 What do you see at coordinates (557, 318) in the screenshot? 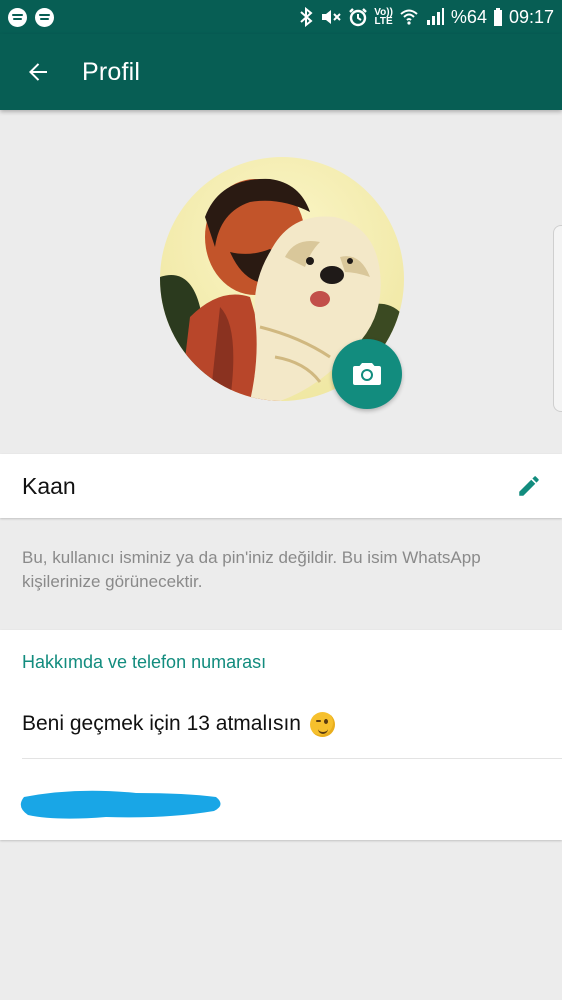
I see `scroll-edge-indicator` at bounding box center [557, 318].